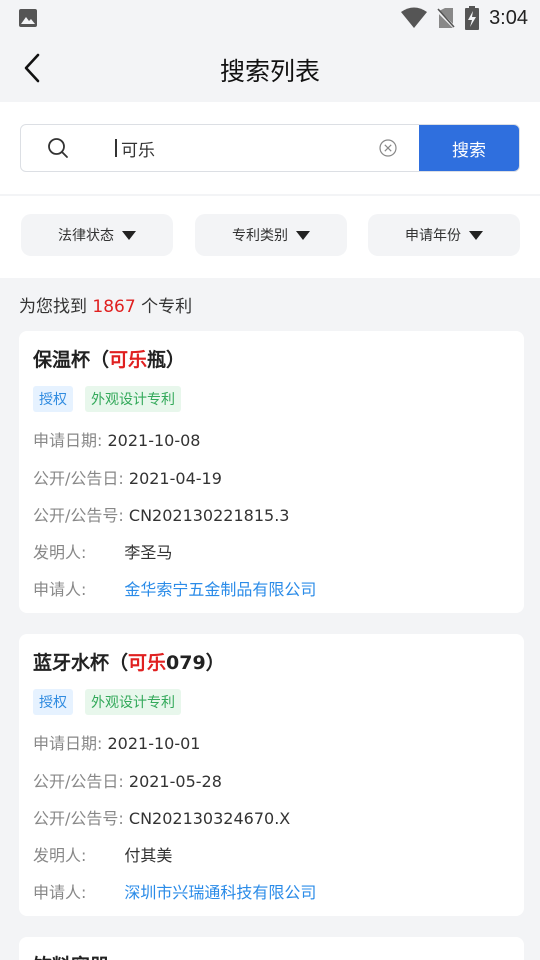 The width and height of the screenshot is (540, 960). Describe the element at coordinates (247, 148) in the screenshot. I see `search-input` at that location.